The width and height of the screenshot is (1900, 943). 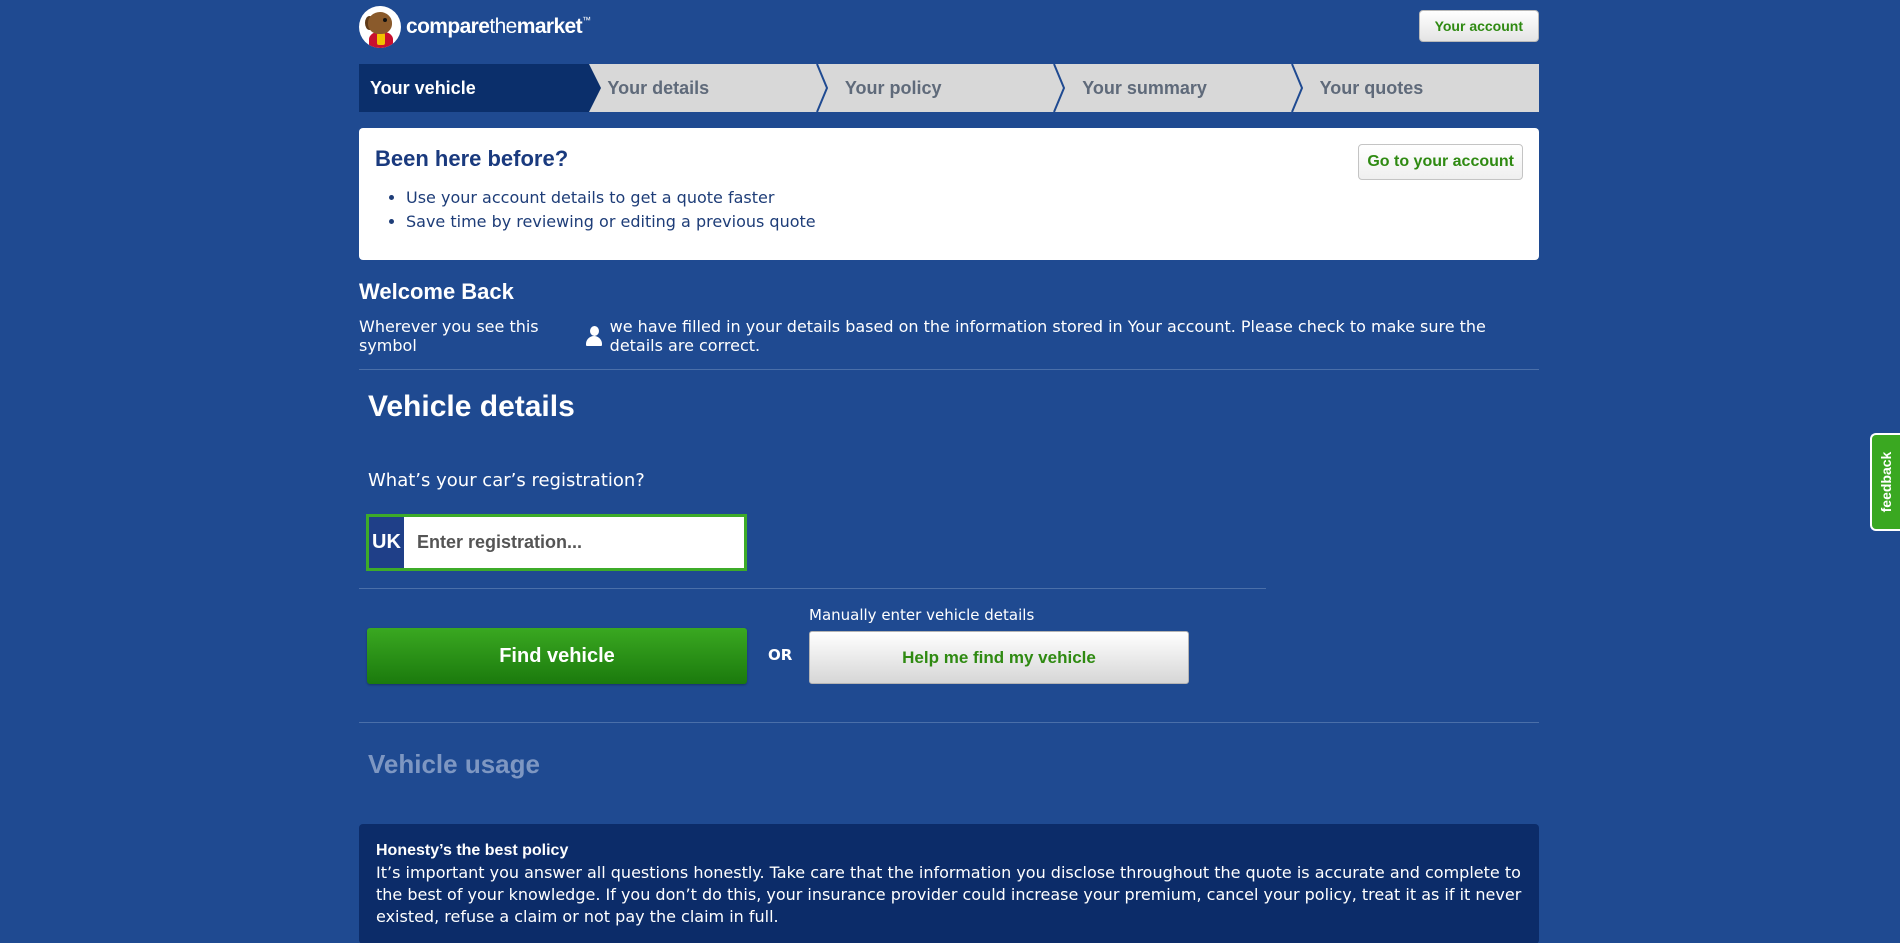 What do you see at coordinates (1420, 88) in the screenshot?
I see `step-your-quotes: Your quotes` at bounding box center [1420, 88].